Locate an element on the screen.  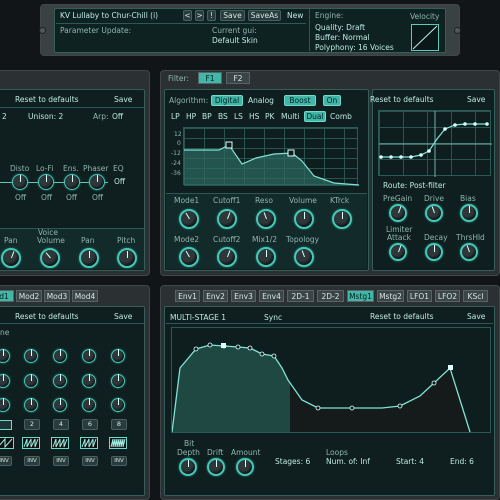
tab-env2: Env2 is located at coordinates (215, 296).